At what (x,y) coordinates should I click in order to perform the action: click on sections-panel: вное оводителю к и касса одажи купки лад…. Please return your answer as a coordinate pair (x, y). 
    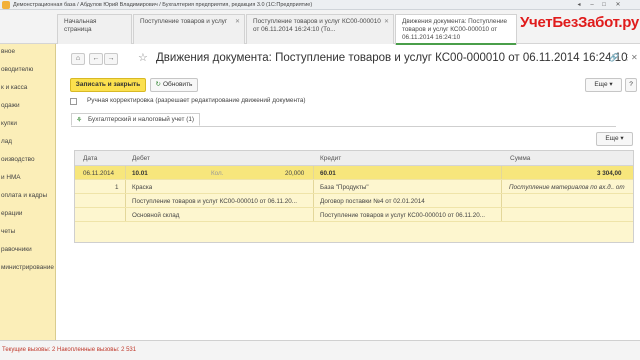
    Looking at the image, I should click on (28, 192).